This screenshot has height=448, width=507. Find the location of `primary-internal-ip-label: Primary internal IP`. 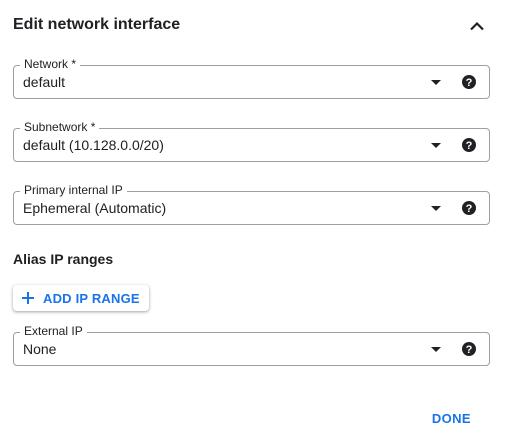

primary-internal-ip-label: Primary internal IP is located at coordinates (73, 190).